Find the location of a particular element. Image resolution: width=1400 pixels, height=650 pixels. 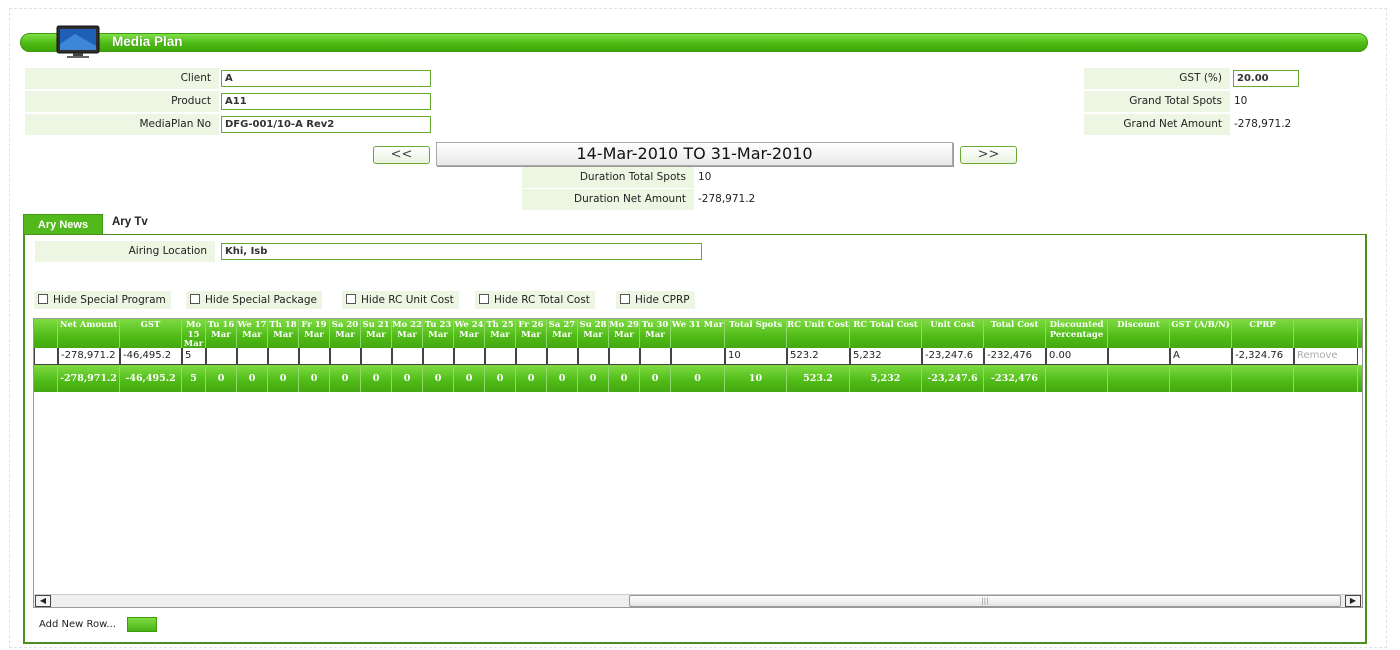

hide-rc-unit-cost-toggle: Hide RC Unit Cost is located at coordinates (400, 300).